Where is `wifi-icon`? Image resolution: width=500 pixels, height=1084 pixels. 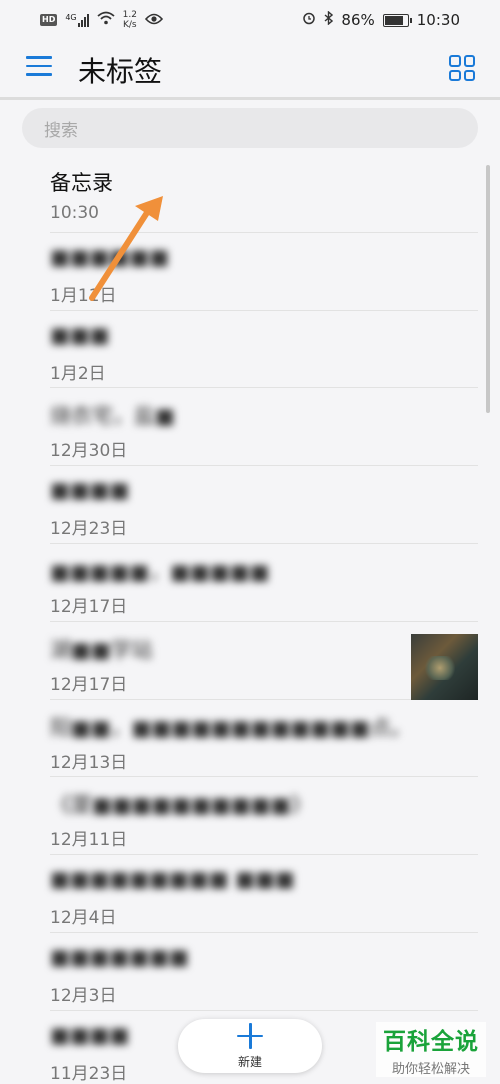 wifi-icon is located at coordinates (106, 20).